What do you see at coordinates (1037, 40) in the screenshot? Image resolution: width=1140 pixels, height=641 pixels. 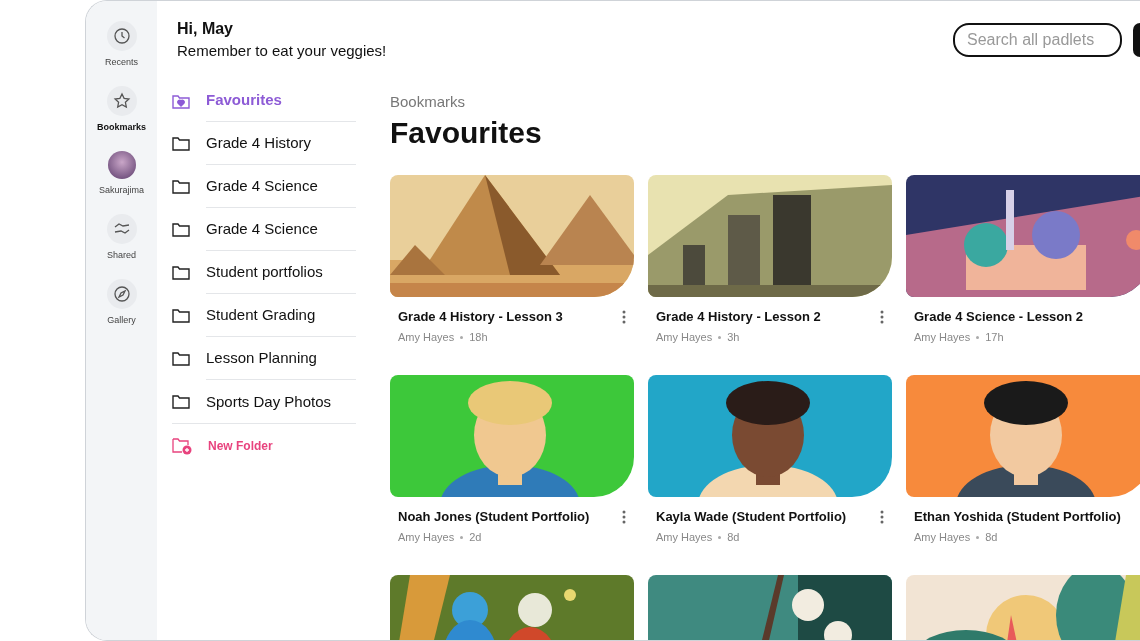 I see `search-field: Search all padlets` at bounding box center [1037, 40].